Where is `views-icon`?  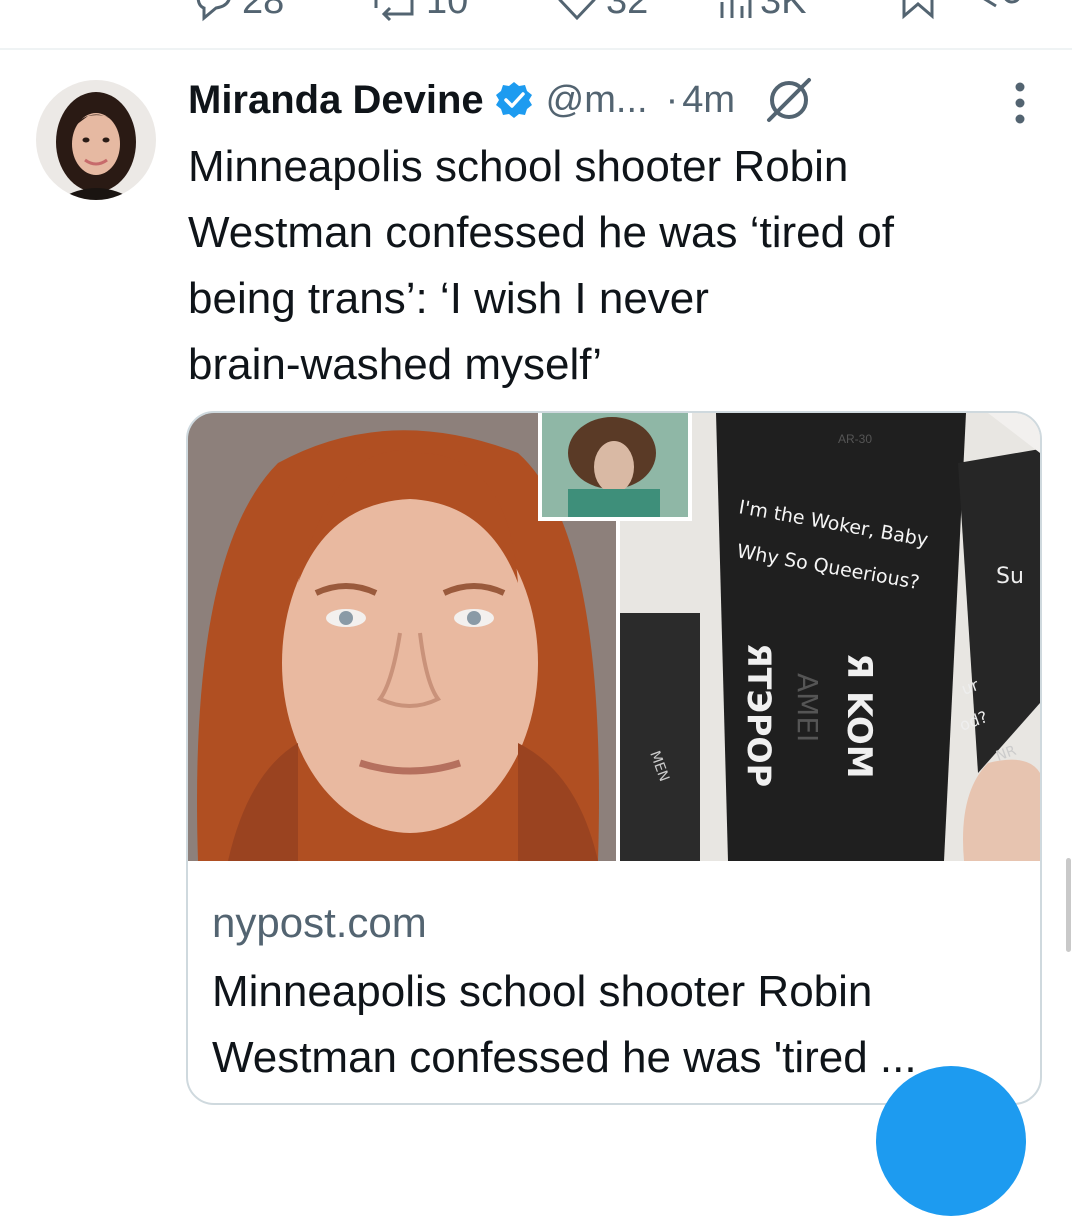
views-icon is located at coordinates (736, 9).